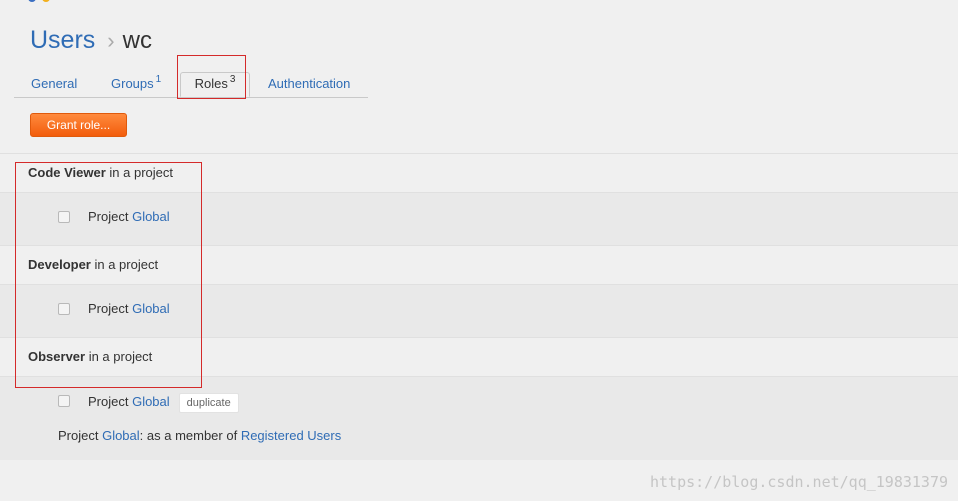  I want to click on role-header: Observer in a project, so click(479, 356).